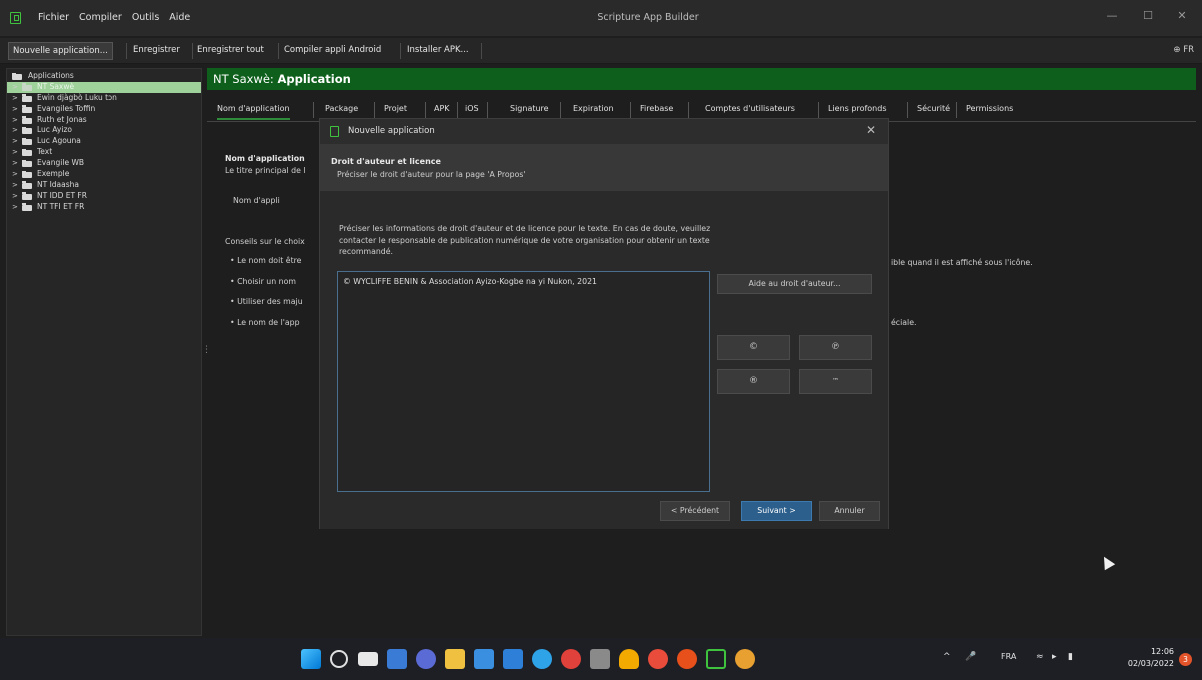 This screenshot has height=680, width=1202. What do you see at coordinates (368, 659) in the screenshot?
I see `task-view-icon` at bounding box center [368, 659].